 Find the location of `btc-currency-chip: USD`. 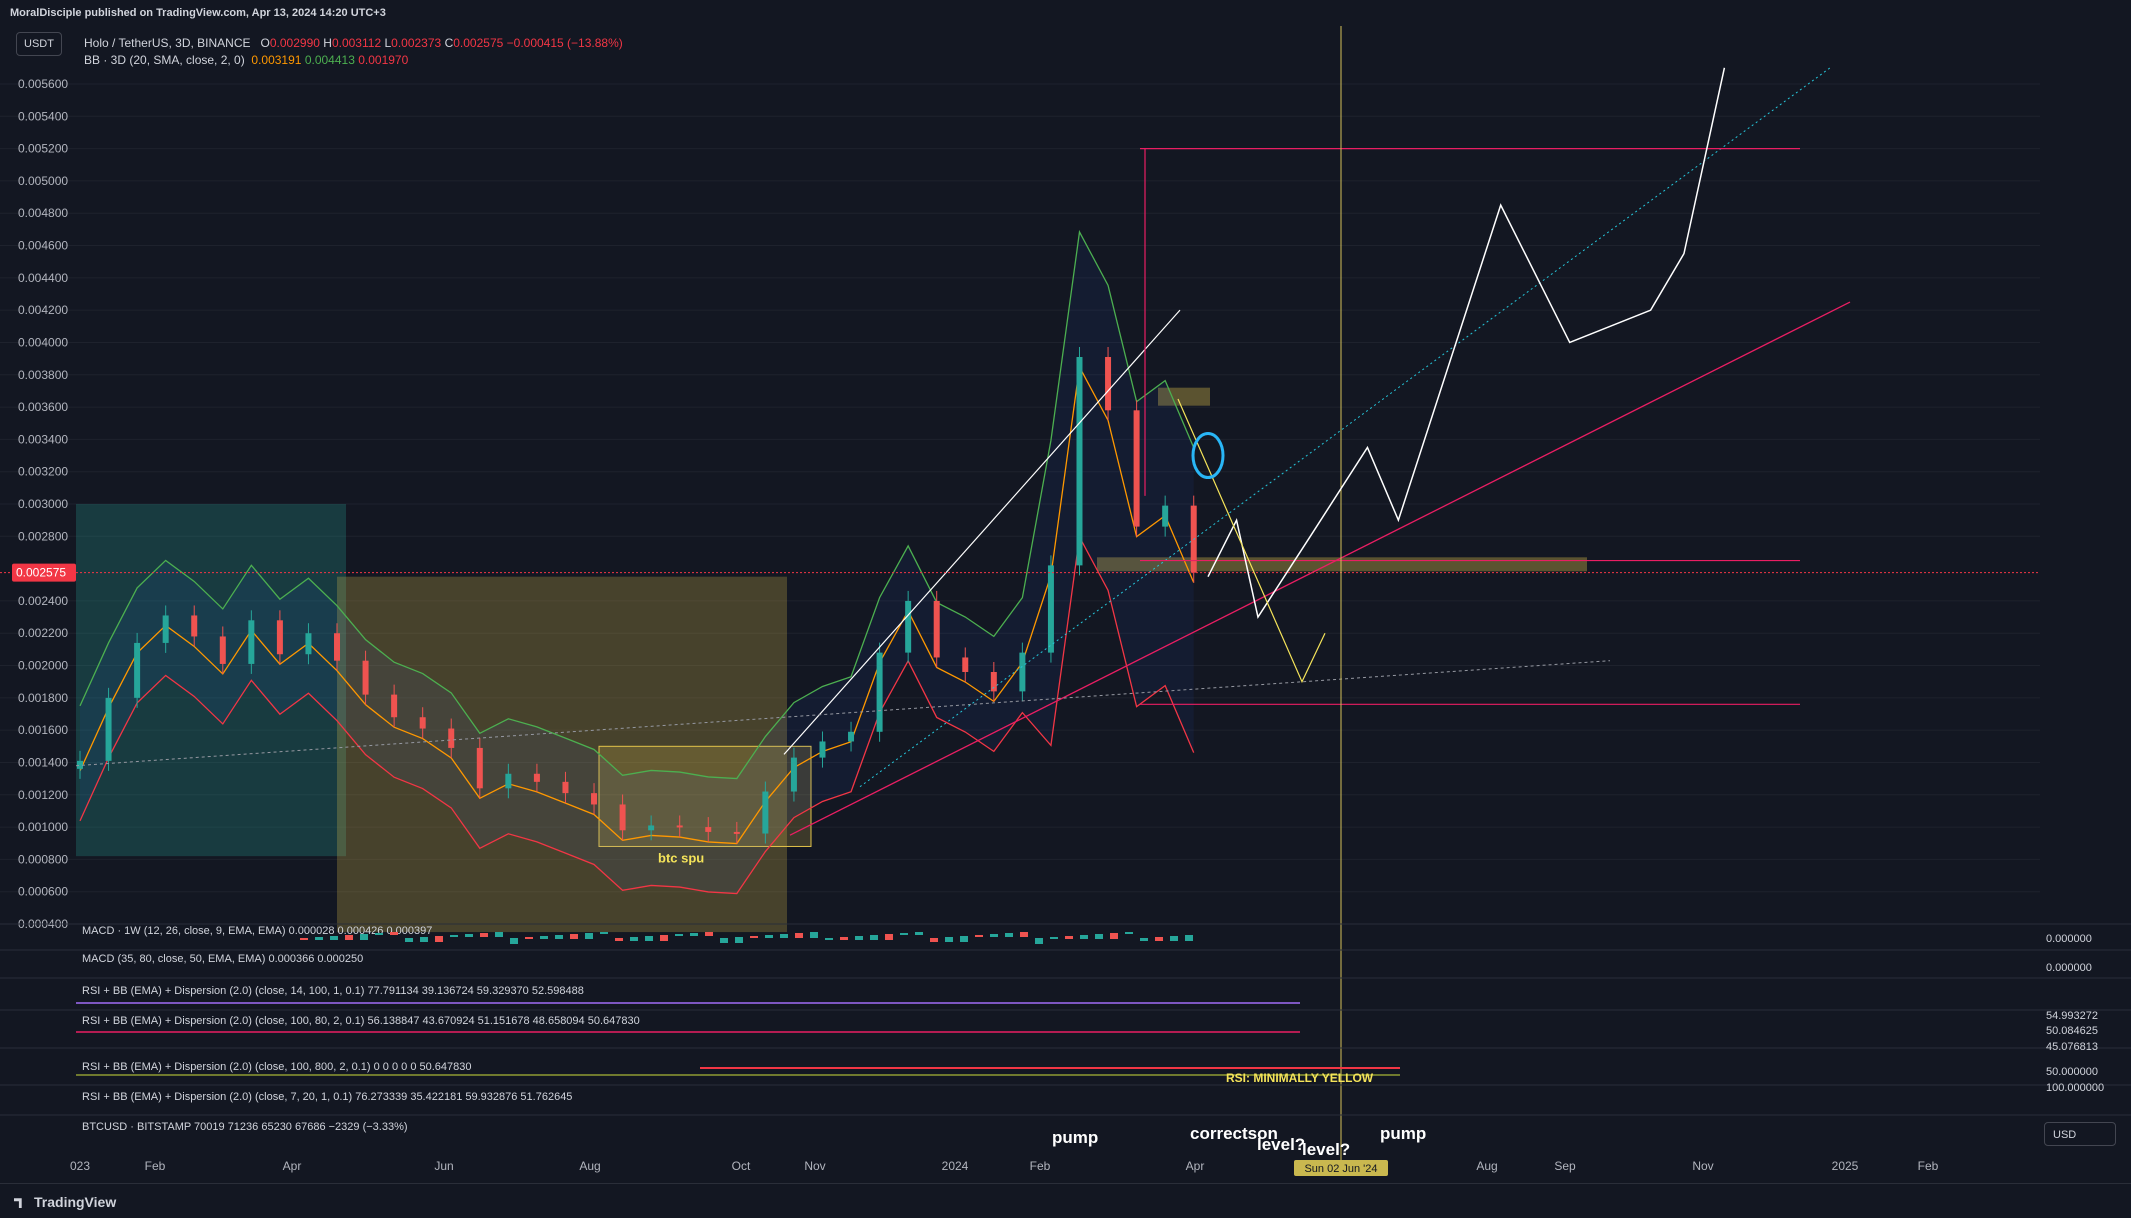

btc-currency-chip: USD is located at coordinates (2080, 1134).